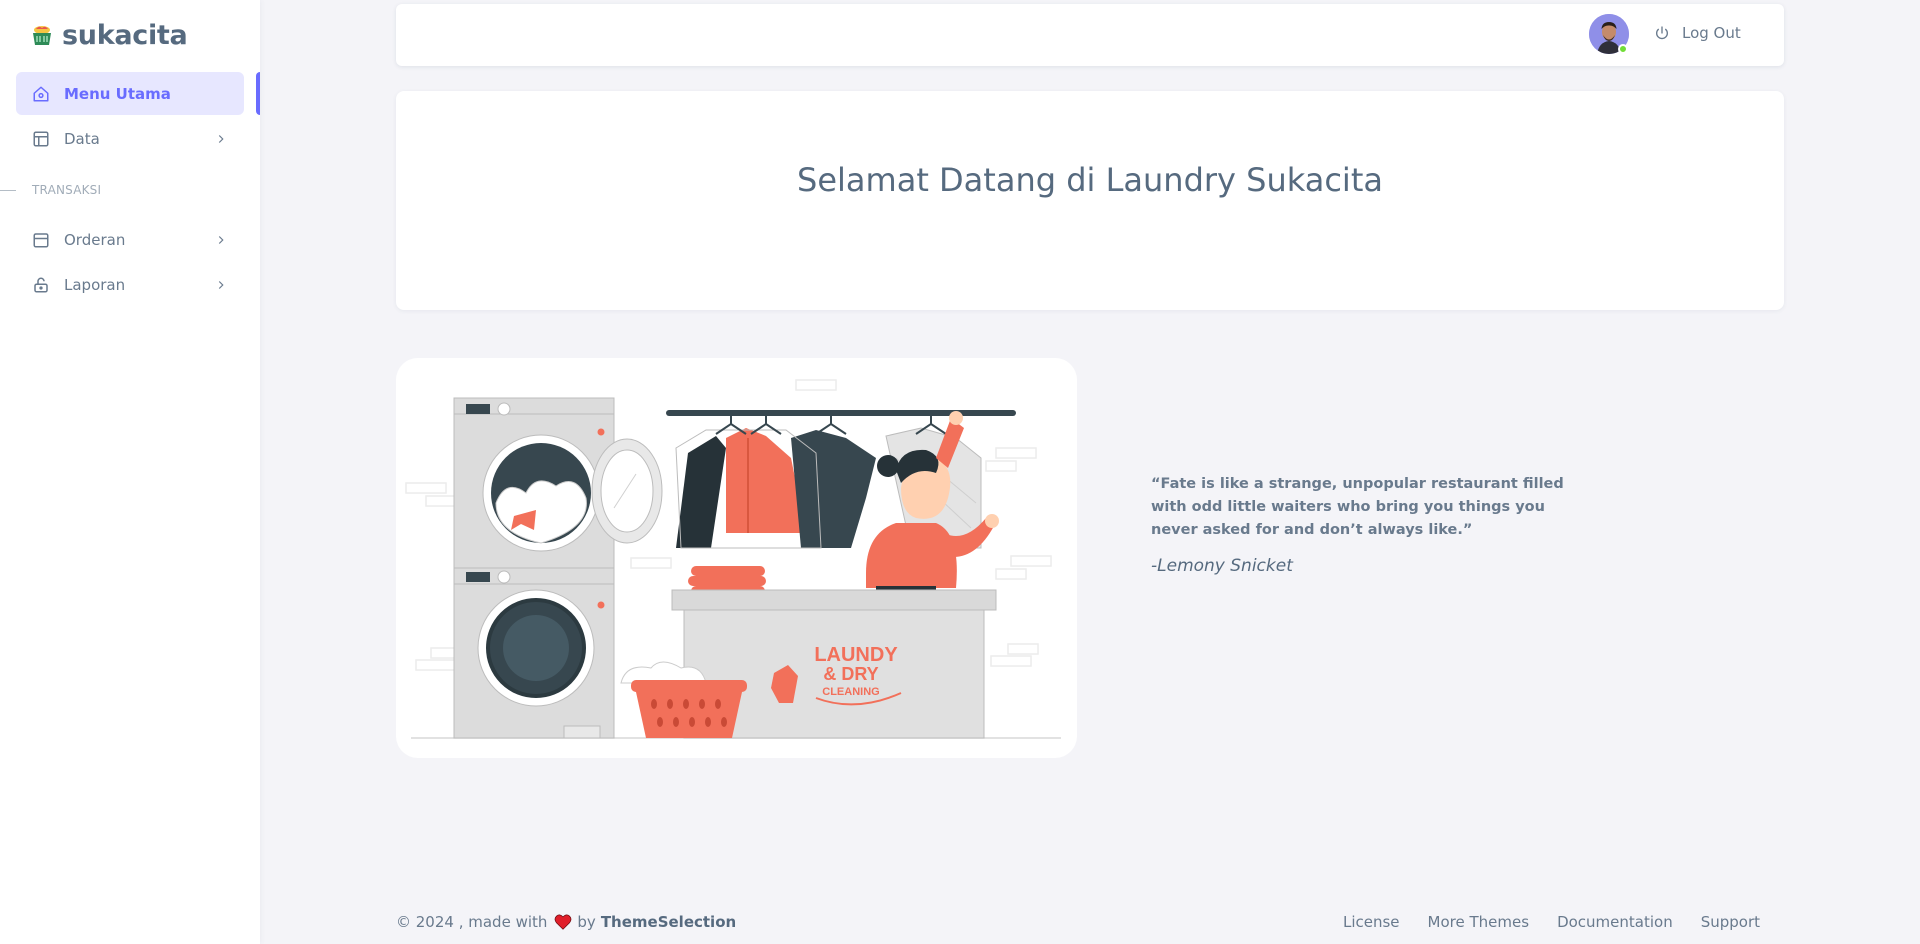  I want to click on welcome-title: Selamat Datang di Laundry Sukacita, so click(1090, 180).